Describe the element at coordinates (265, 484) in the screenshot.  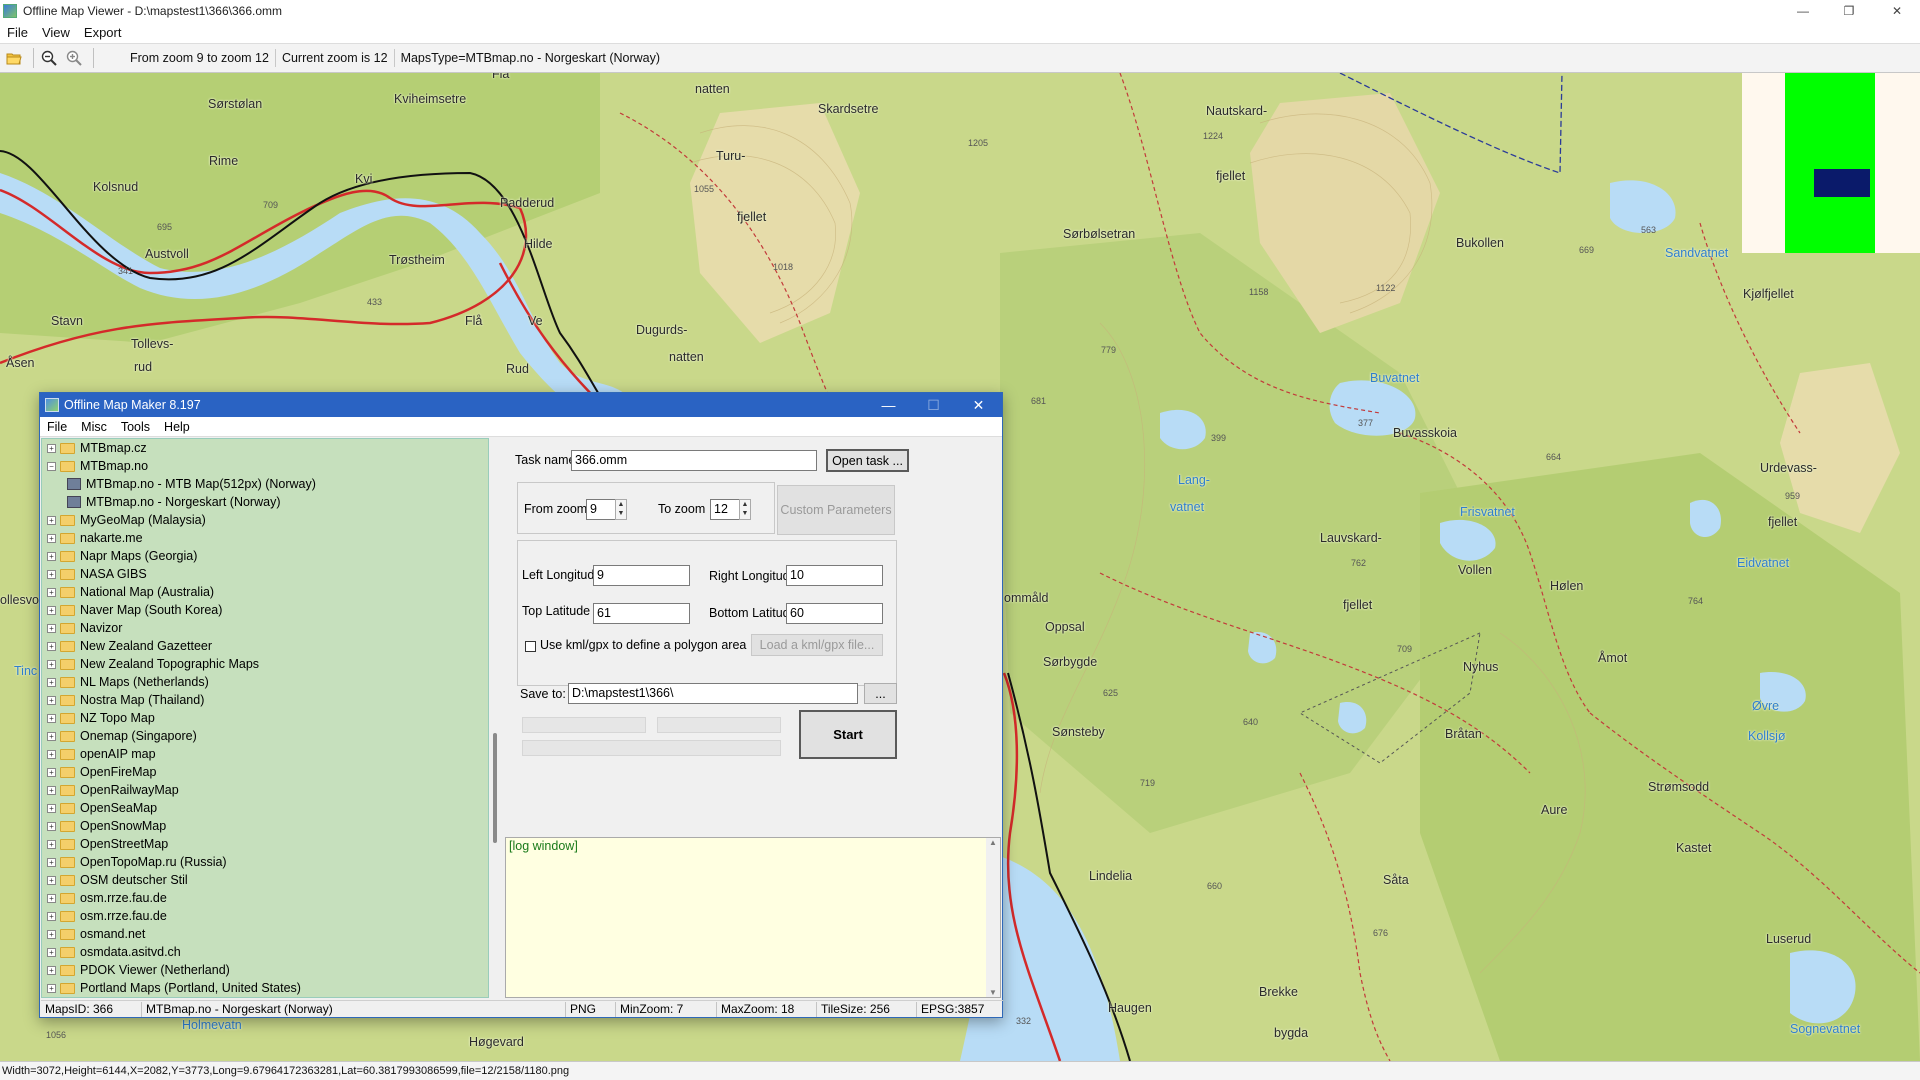
I see `tree-item: MTBmap.no - MTB Map(512px) (Norway)` at that location.